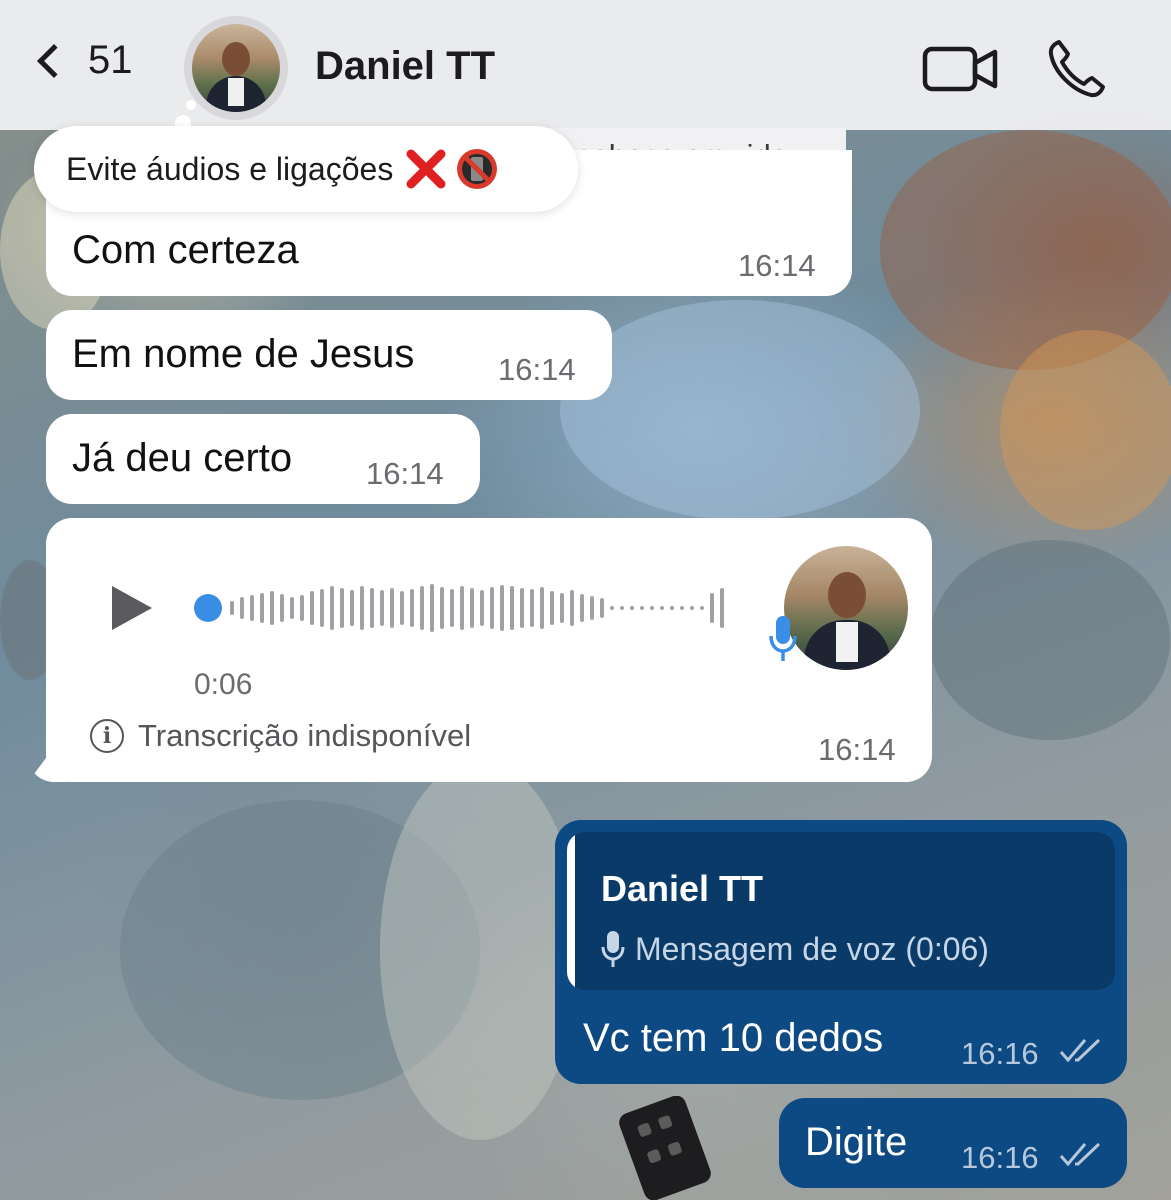  I want to click on no-phone-icon, so click(477, 169).